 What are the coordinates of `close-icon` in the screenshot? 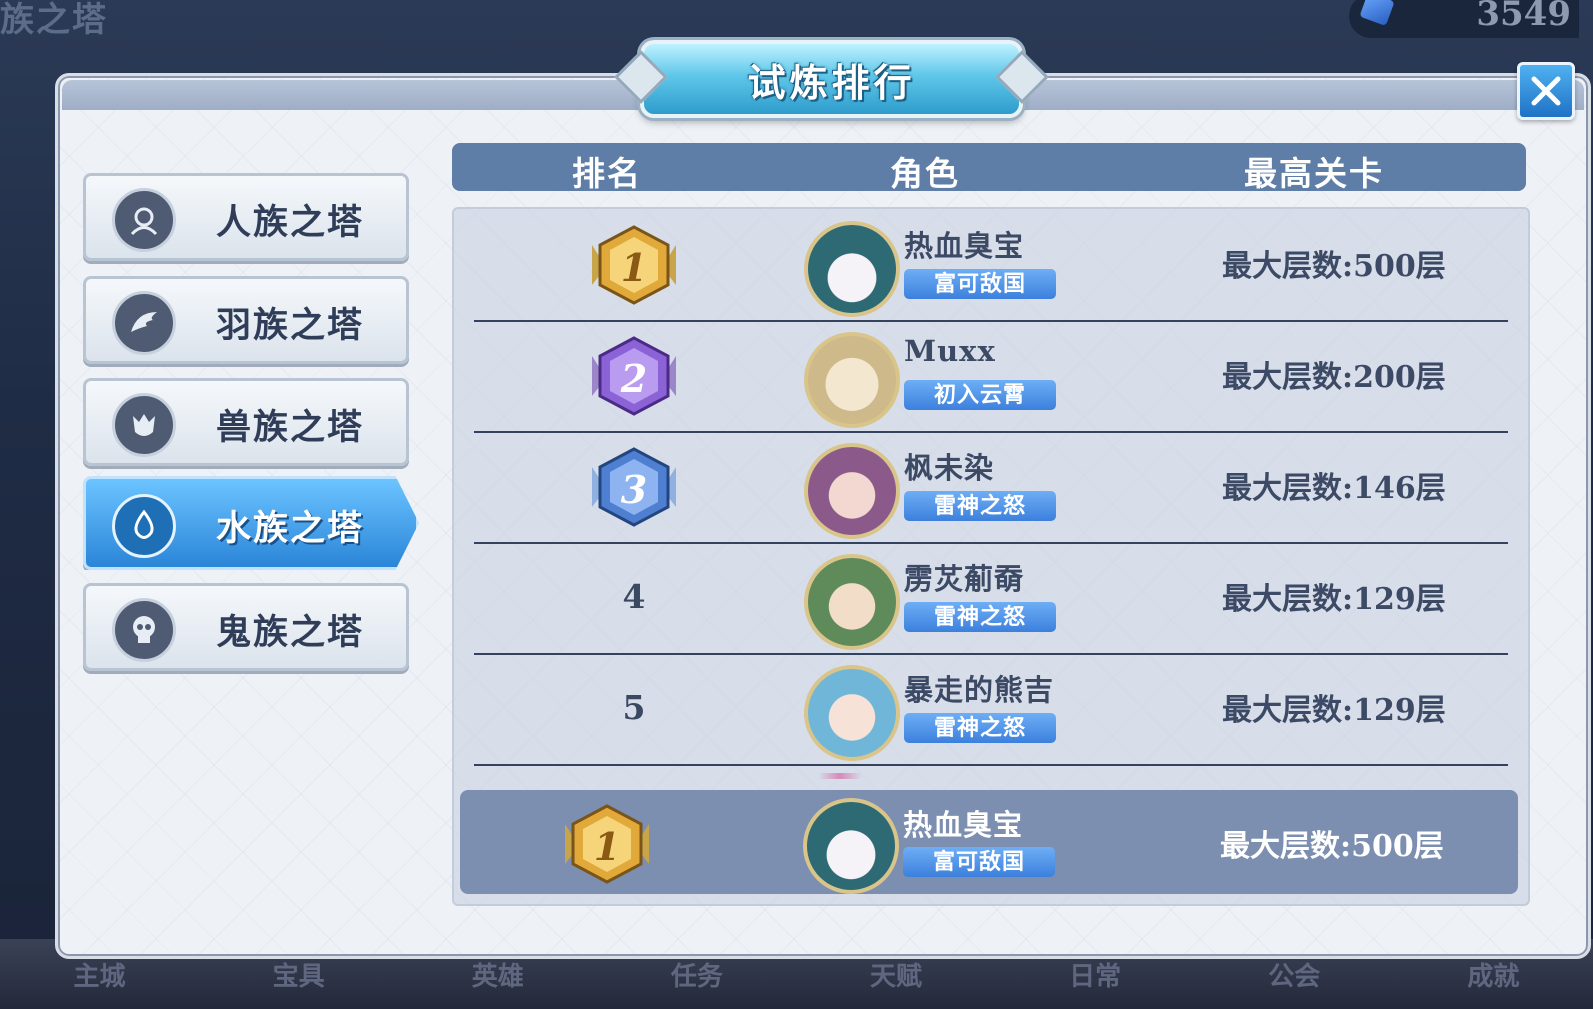 It's located at (1546, 91).